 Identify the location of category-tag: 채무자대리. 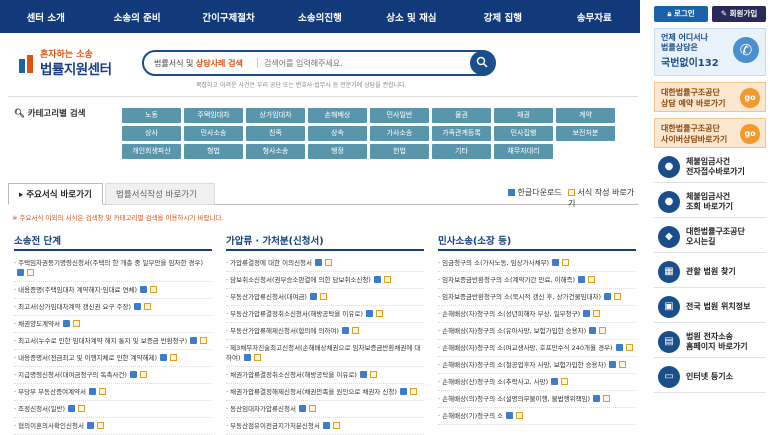
(523, 151).